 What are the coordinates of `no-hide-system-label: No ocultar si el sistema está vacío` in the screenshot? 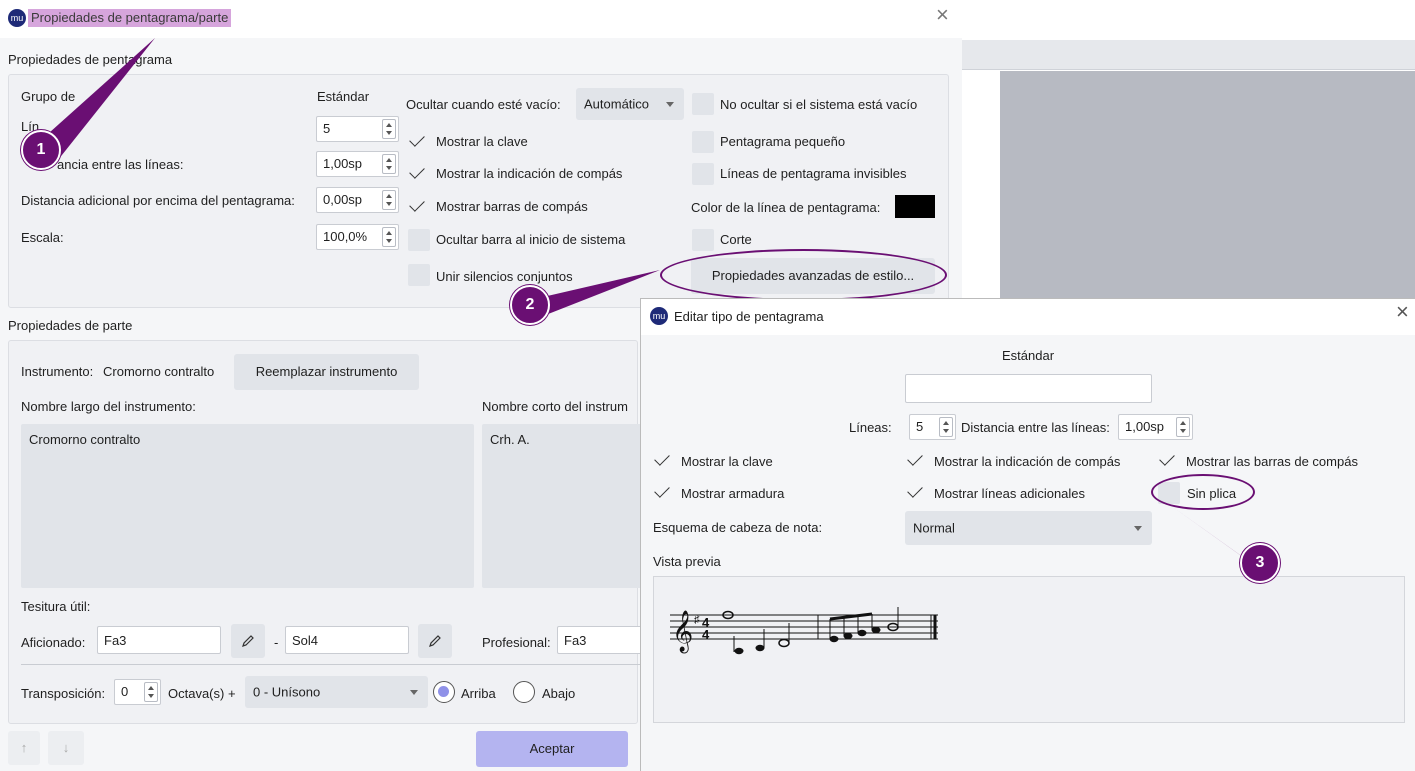 It's located at (819, 104).